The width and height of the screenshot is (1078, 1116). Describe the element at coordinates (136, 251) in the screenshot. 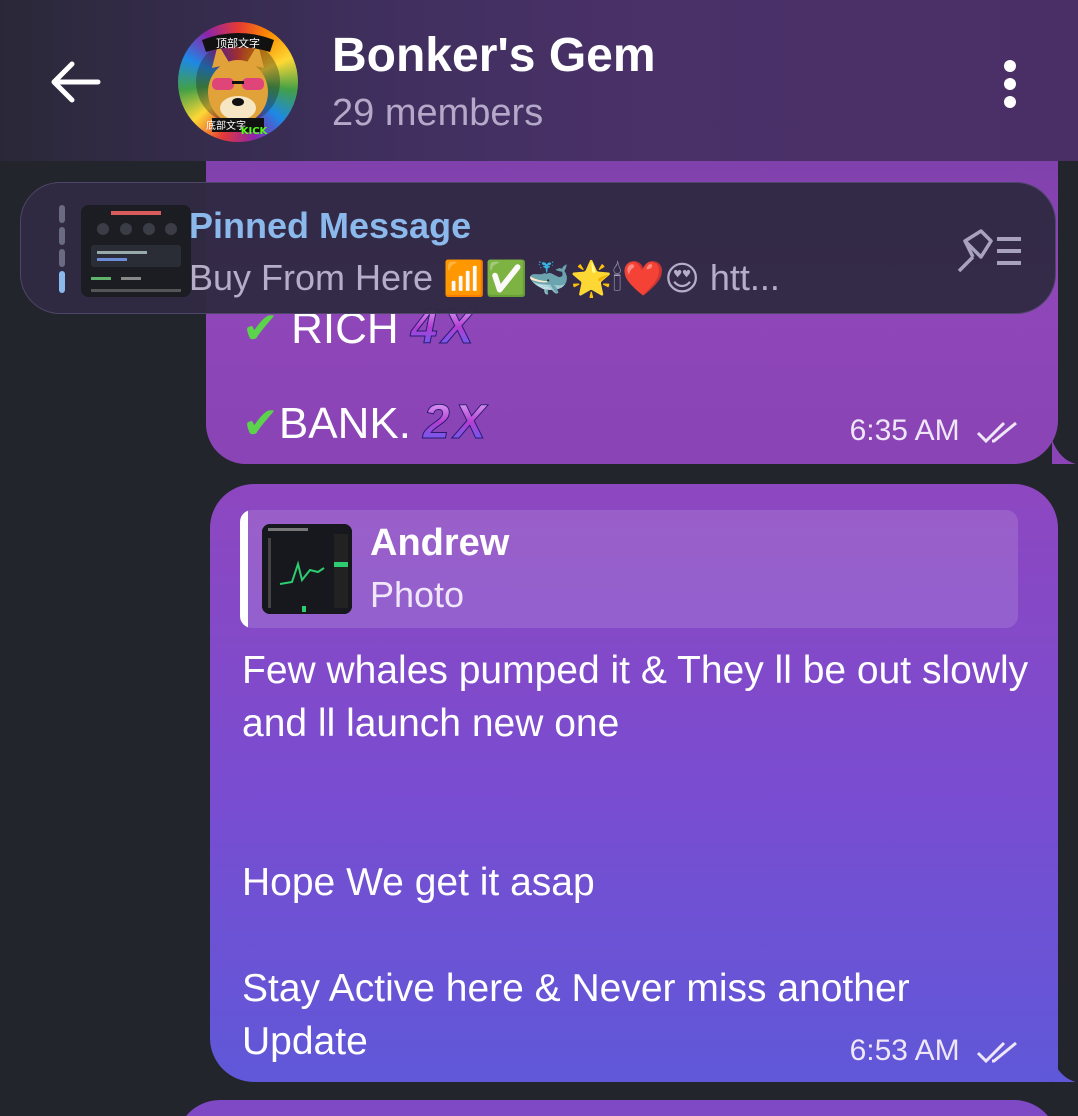

I see `pinned-thumbnail` at that location.